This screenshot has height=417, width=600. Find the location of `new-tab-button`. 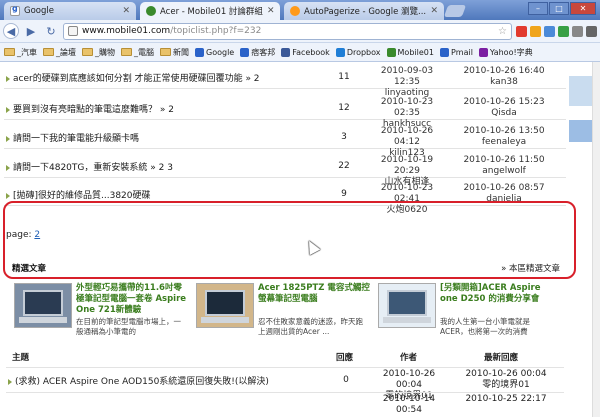

new-tab-button is located at coordinates (455, 11).